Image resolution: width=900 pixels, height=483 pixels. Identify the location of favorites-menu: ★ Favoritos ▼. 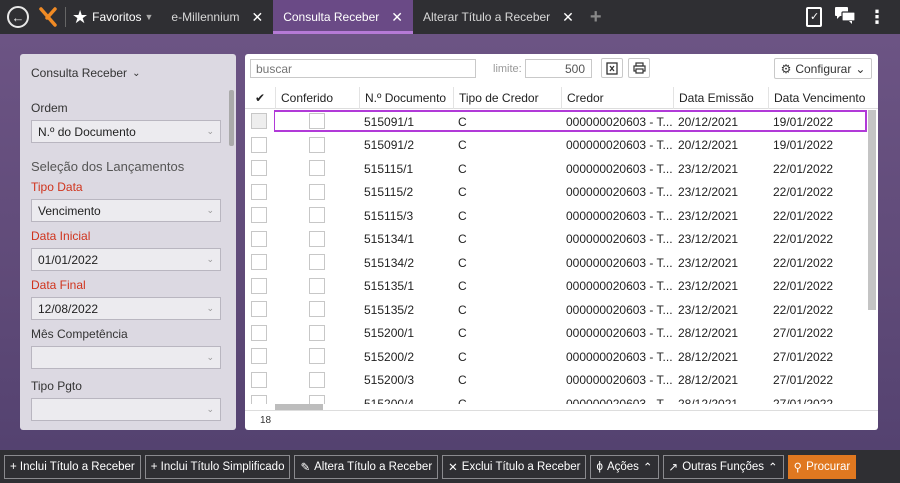
(112, 17).